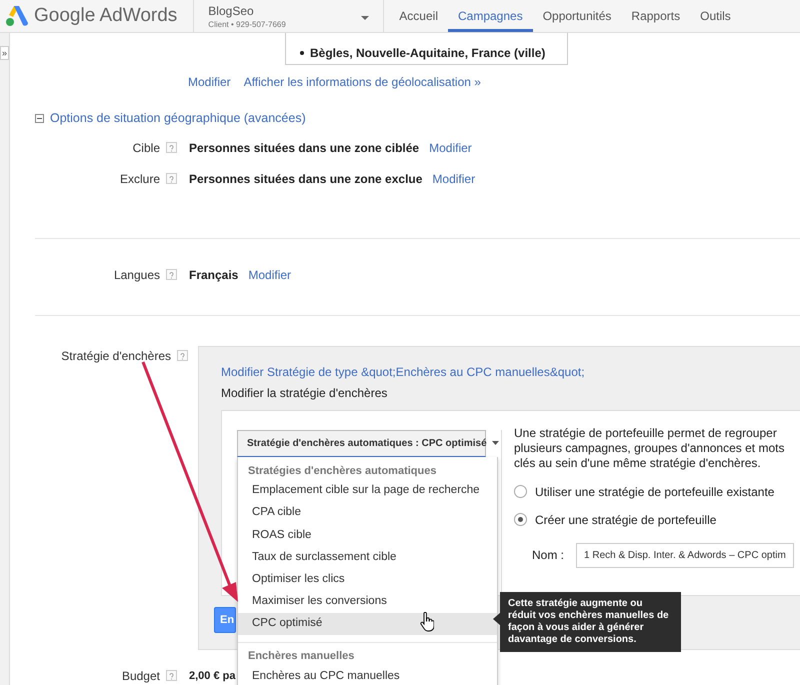 The width and height of the screenshot is (800, 685). Describe the element at coordinates (342, 471) in the screenshot. I see `menu-group-header: Stratégies d'enchères automatiques` at that location.